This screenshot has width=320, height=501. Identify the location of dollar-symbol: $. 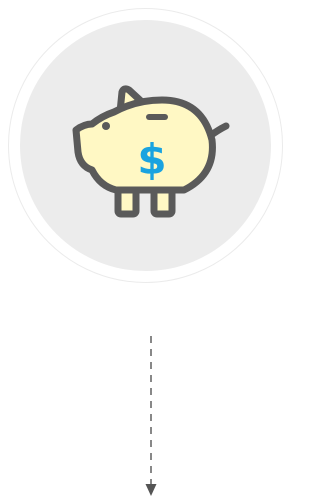
(151, 159).